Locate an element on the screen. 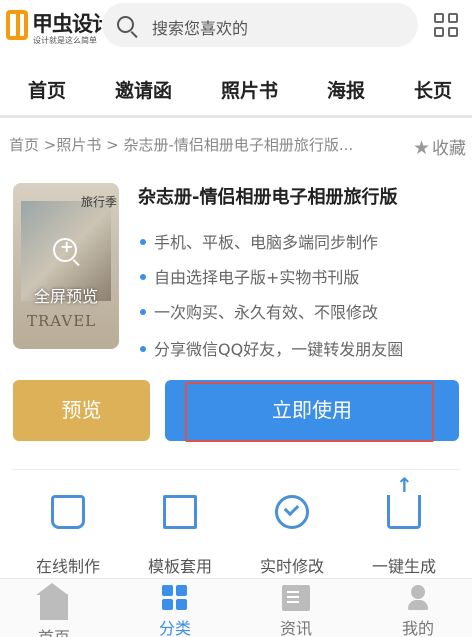  preview-button: 预览 is located at coordinates (81, 410).